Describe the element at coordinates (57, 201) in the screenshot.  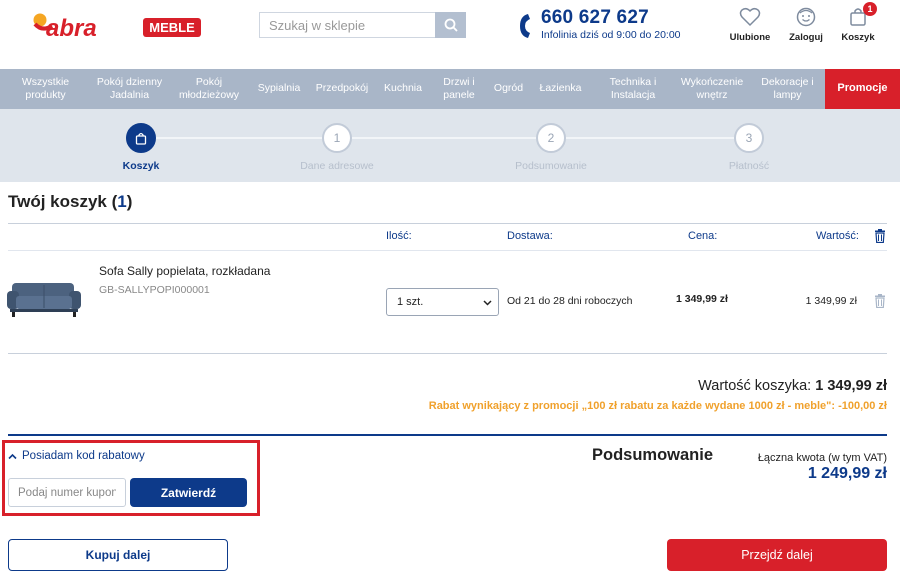
I see `cart-title-text: Twój koszyk` at that location.